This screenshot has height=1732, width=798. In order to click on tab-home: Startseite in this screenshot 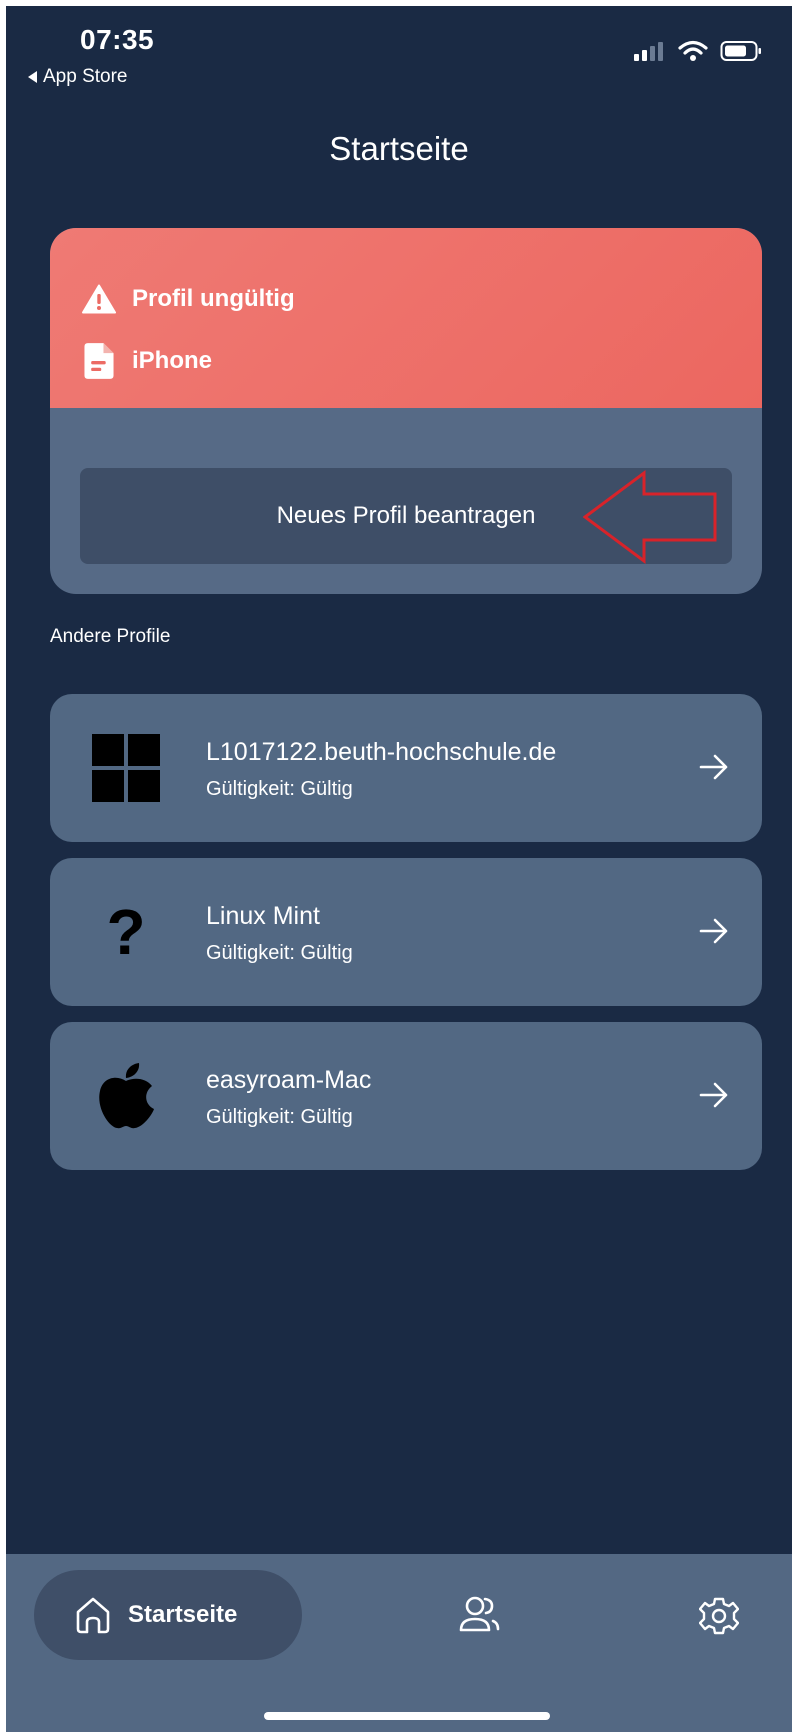, I will do `click(168, 1615)`.